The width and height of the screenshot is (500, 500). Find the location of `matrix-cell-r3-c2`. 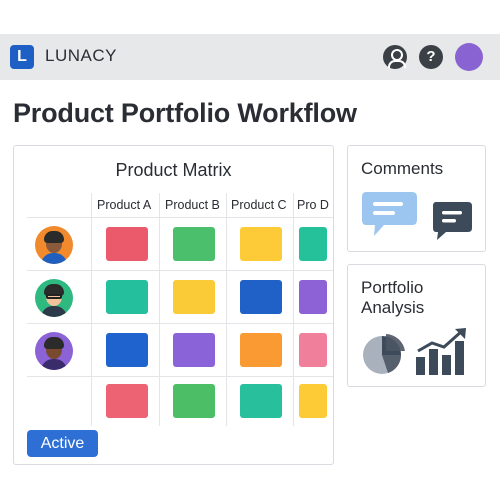

matrix-cell-r3-c2 is located at coordinates (194, 350).